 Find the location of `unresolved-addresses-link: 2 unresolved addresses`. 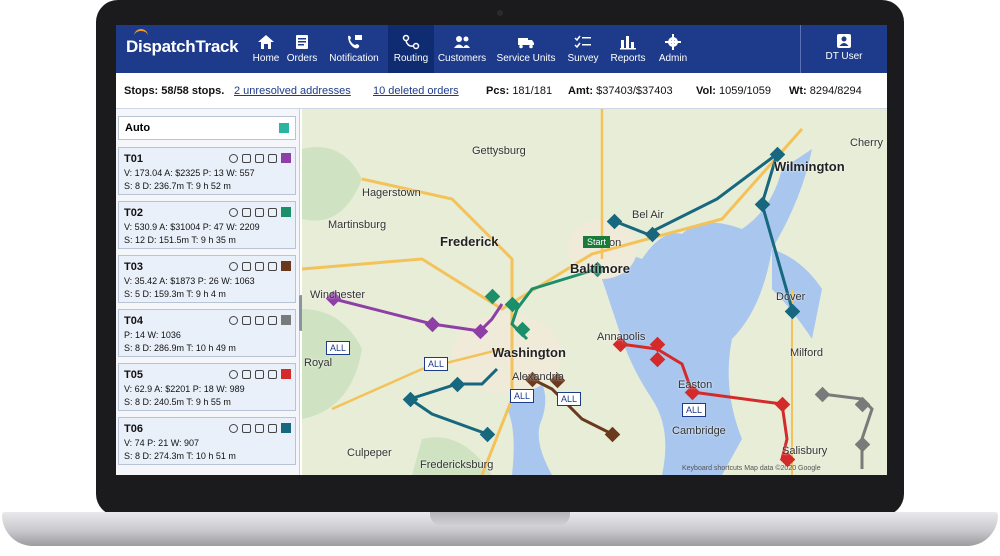

unresolved-addresses-link: 2 unresolved addresses is located at coordinates (292, 91).